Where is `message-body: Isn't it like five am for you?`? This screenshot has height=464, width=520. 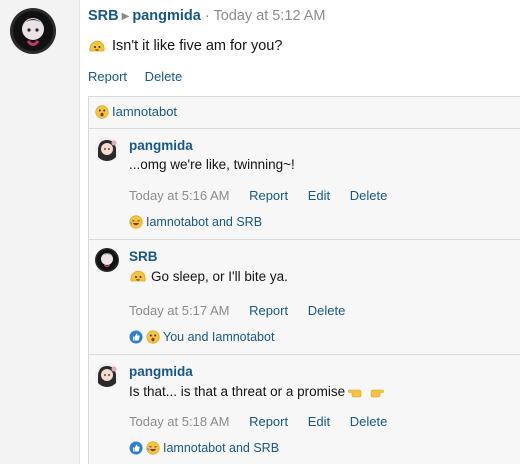
message-body: Isn't it like five am for you? is located at coordinates (185, 46).